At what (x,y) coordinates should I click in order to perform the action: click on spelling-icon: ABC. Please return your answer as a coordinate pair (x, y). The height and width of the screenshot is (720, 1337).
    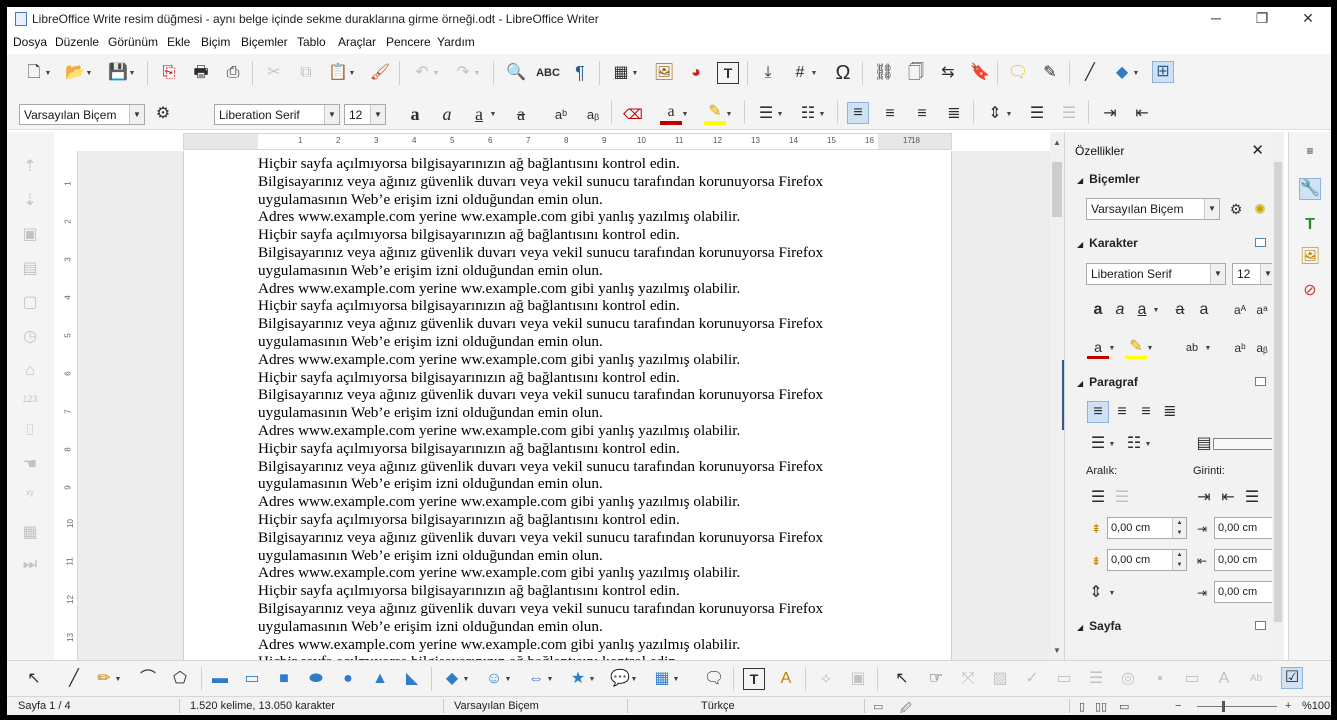
    Looking at the image, I should click on (548, 73).